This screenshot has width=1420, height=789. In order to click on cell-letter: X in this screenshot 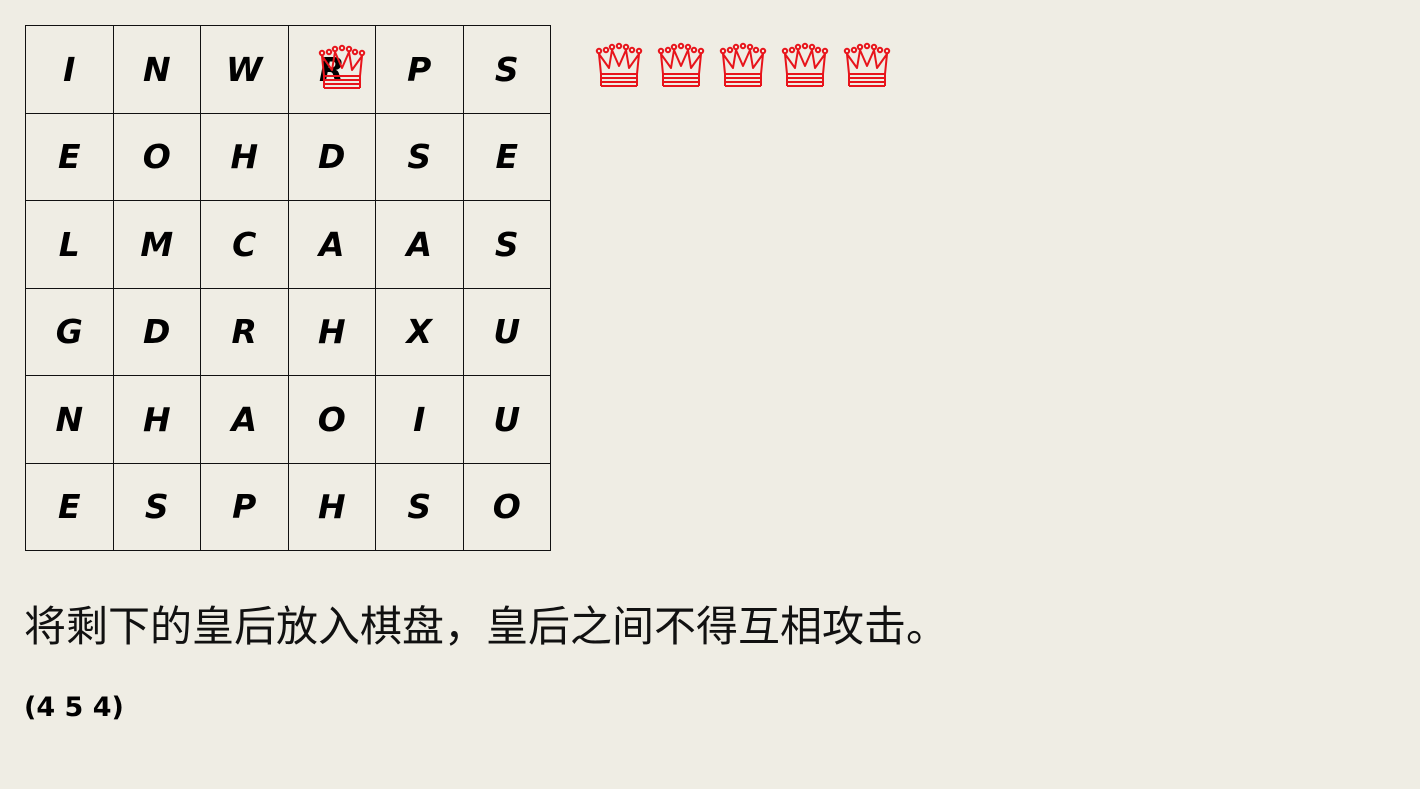, I will do `click(419, 332)`.